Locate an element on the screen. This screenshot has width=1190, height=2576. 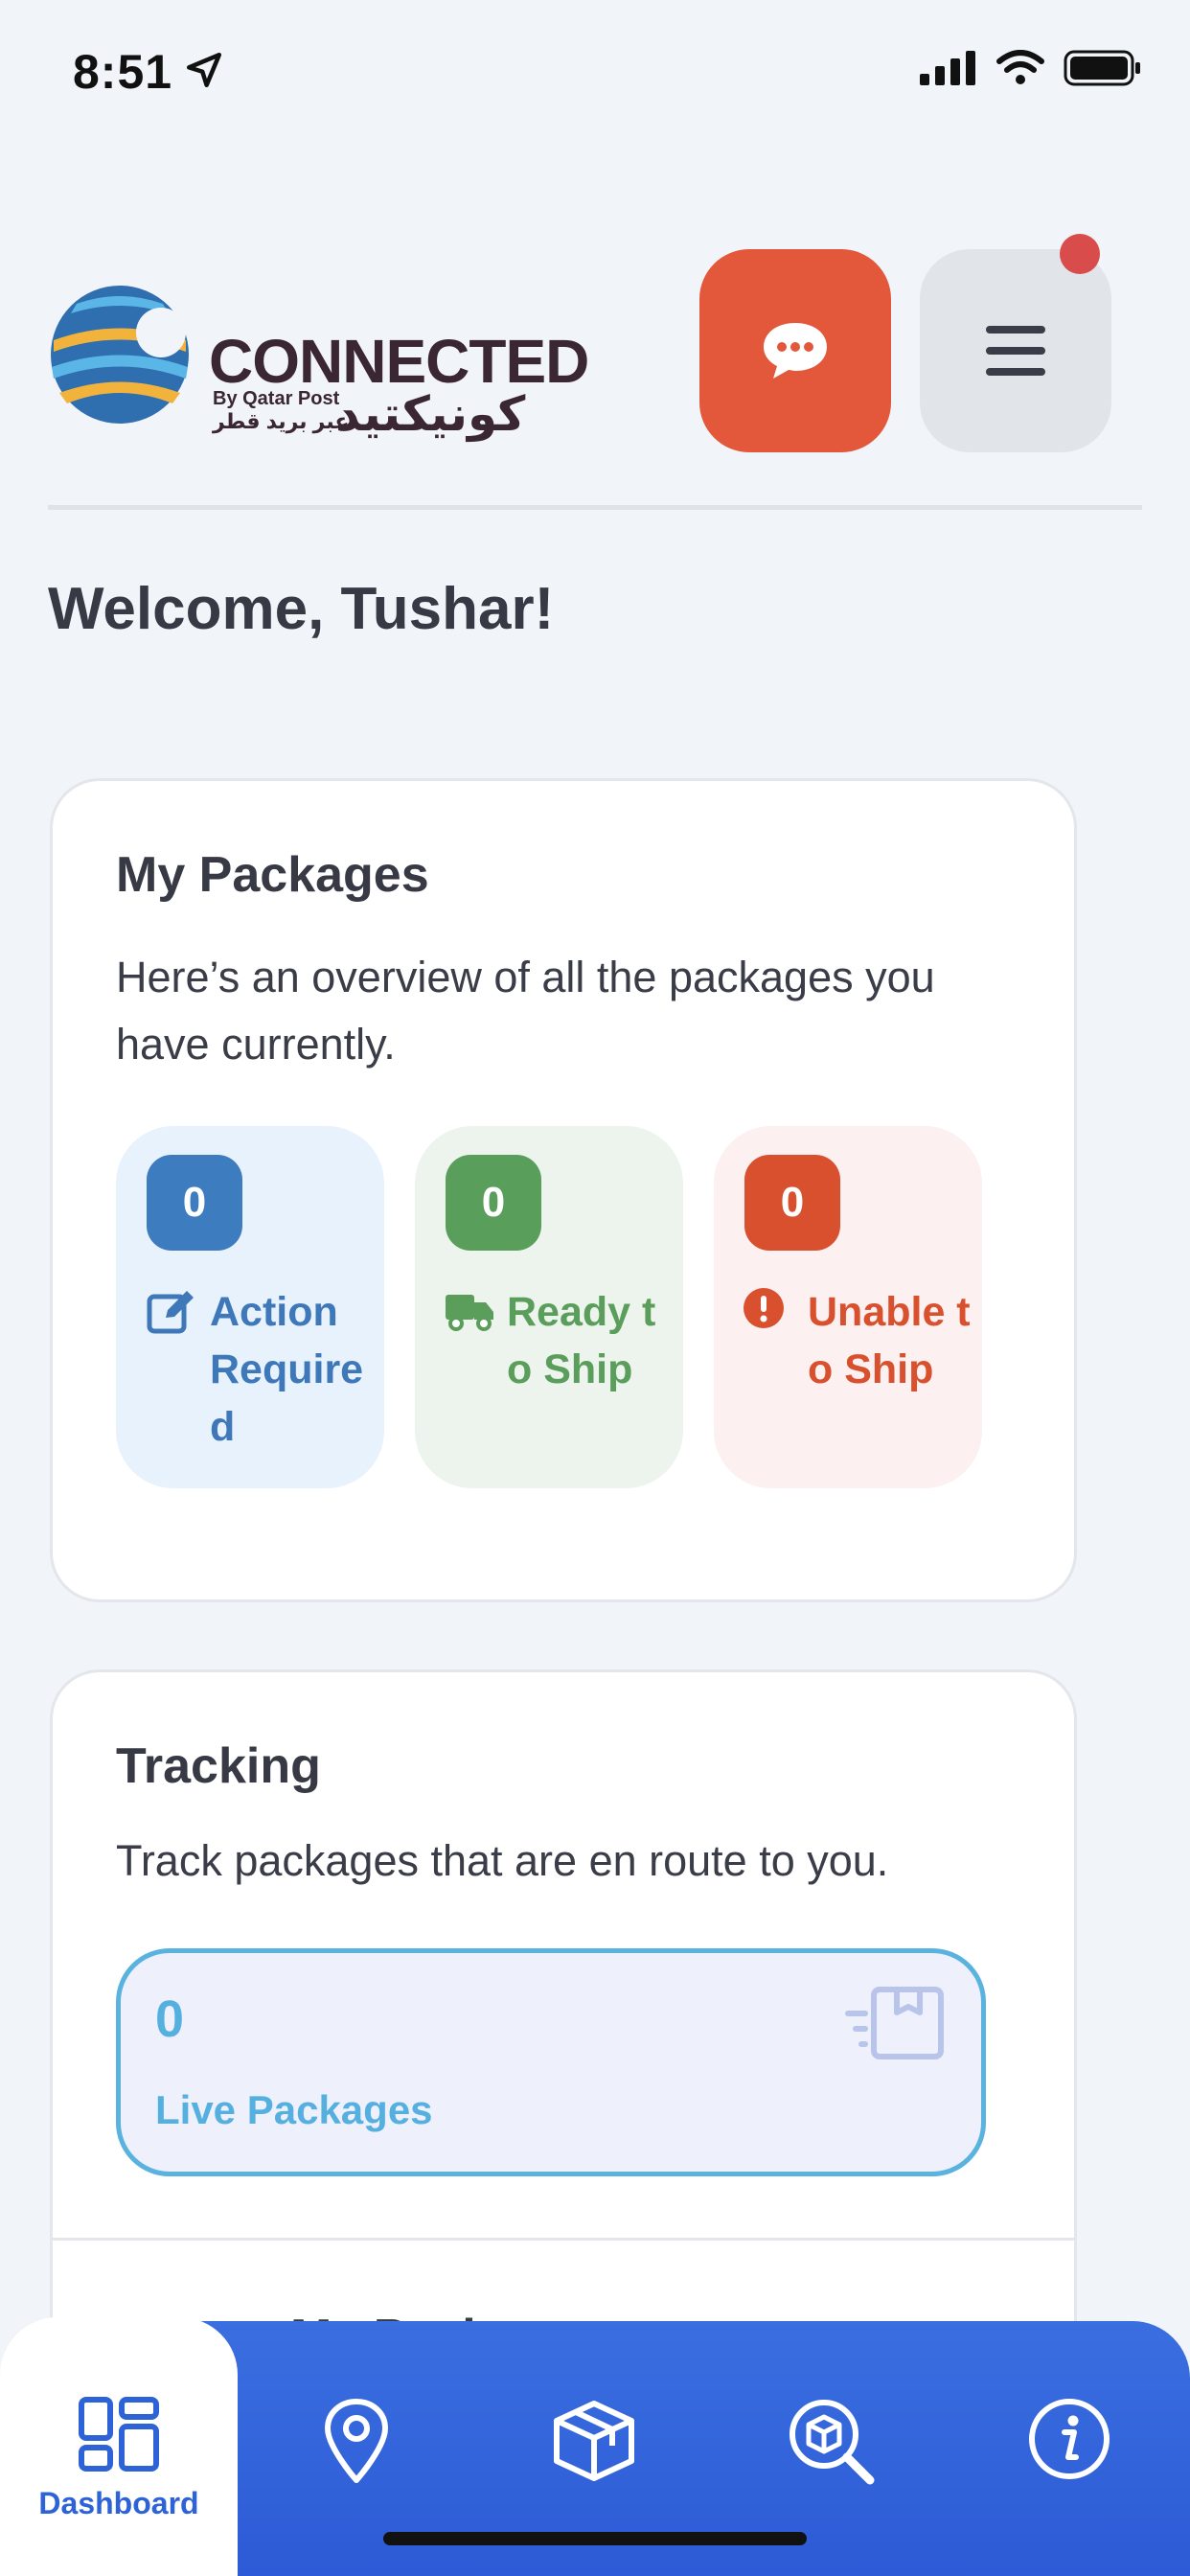
dashboard-icon is located at coordinates (119, 2434).